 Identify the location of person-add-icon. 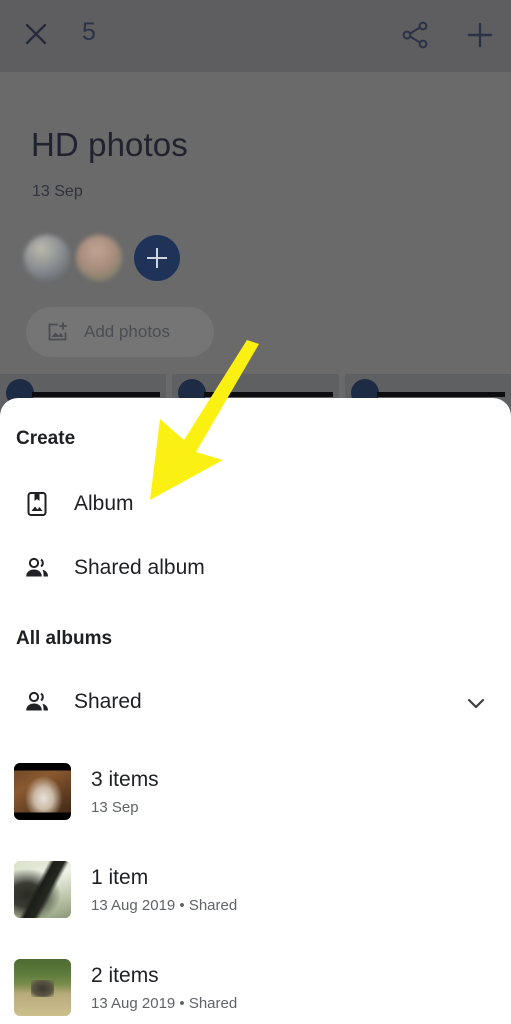
(157, 258).